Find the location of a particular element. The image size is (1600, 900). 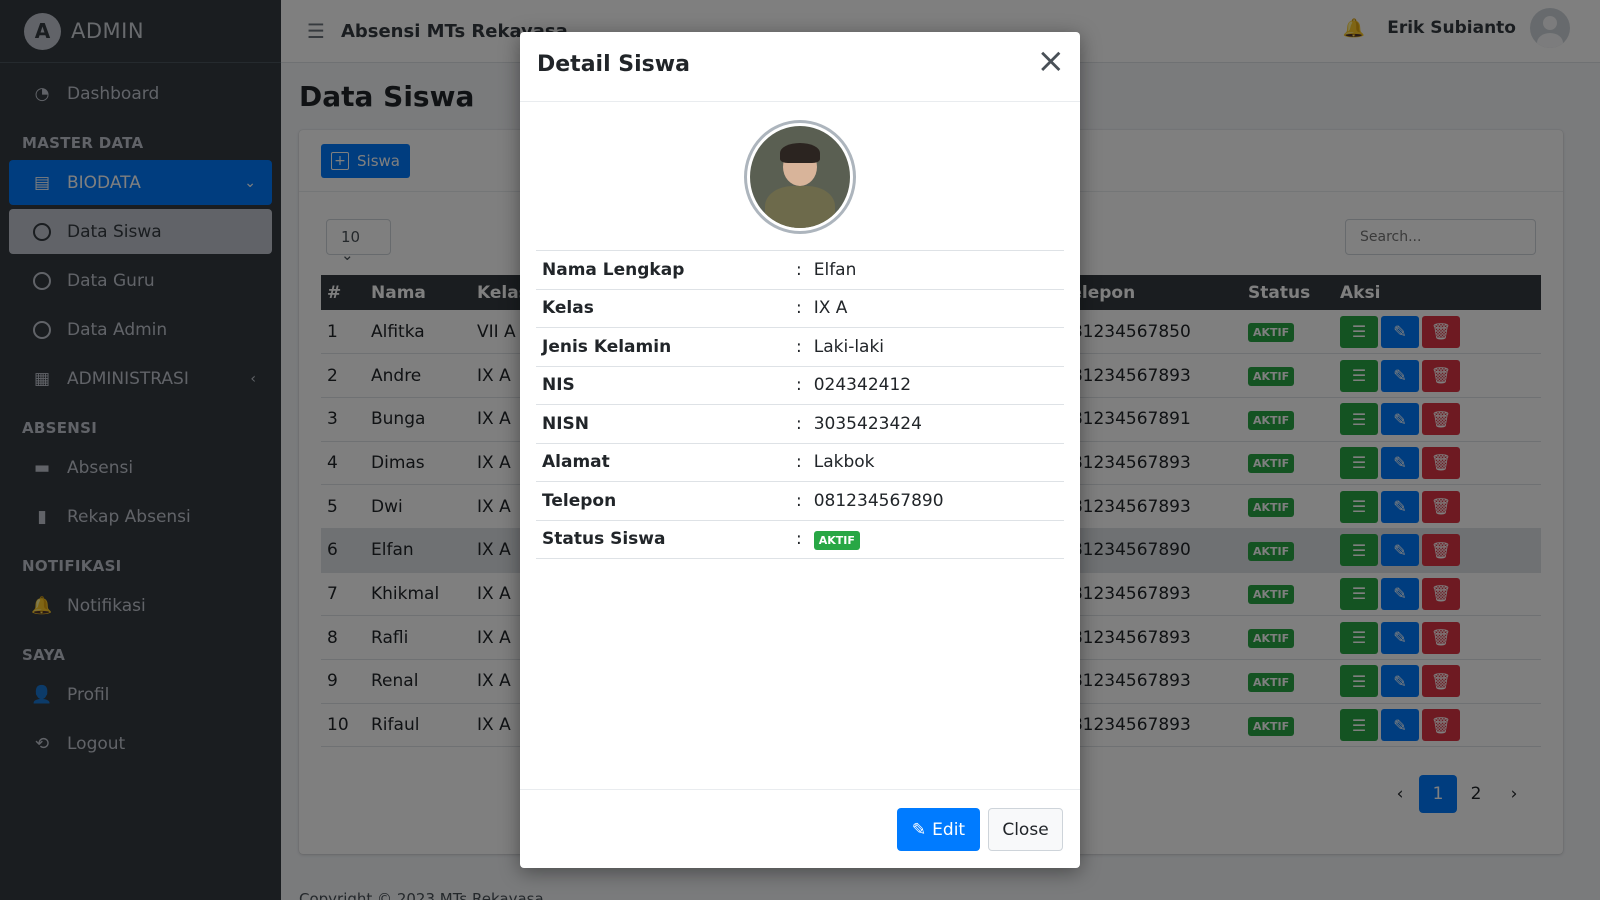

detail-label: Jenis Kelamin is located at coordinates (663, 346).